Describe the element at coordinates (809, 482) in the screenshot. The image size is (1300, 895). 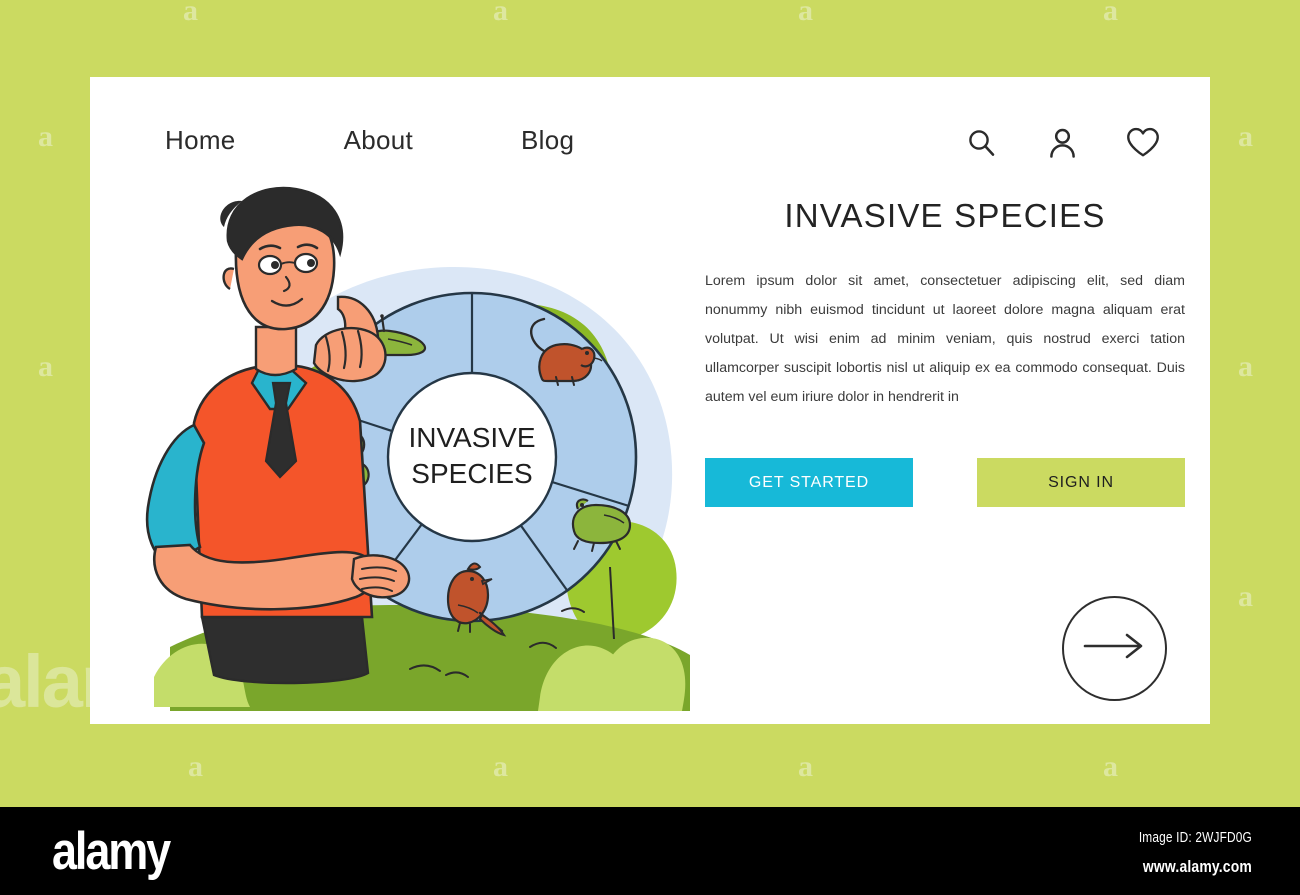
I see `get-started-button: GET STARTED` at that location.